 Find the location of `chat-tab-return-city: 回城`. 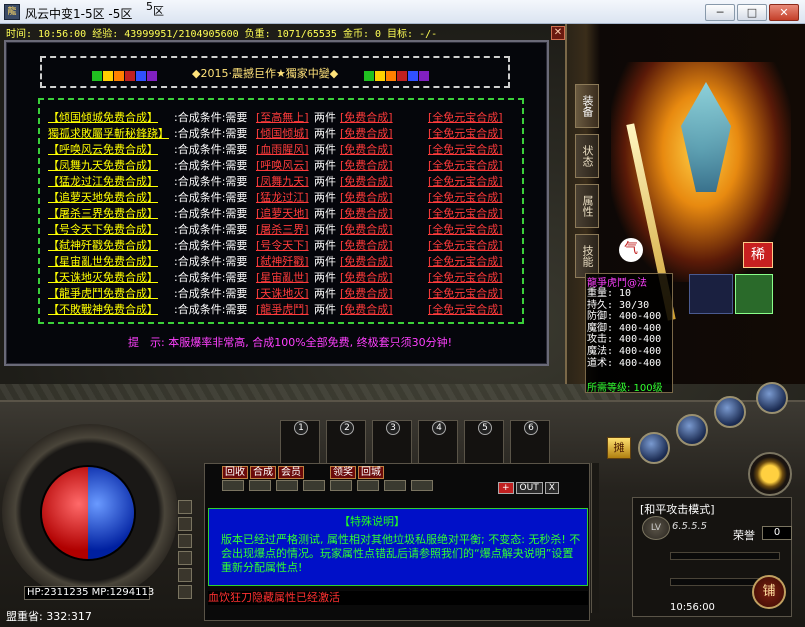

chat-tab-return-city: 回城 is located at coordinates (371, 472).